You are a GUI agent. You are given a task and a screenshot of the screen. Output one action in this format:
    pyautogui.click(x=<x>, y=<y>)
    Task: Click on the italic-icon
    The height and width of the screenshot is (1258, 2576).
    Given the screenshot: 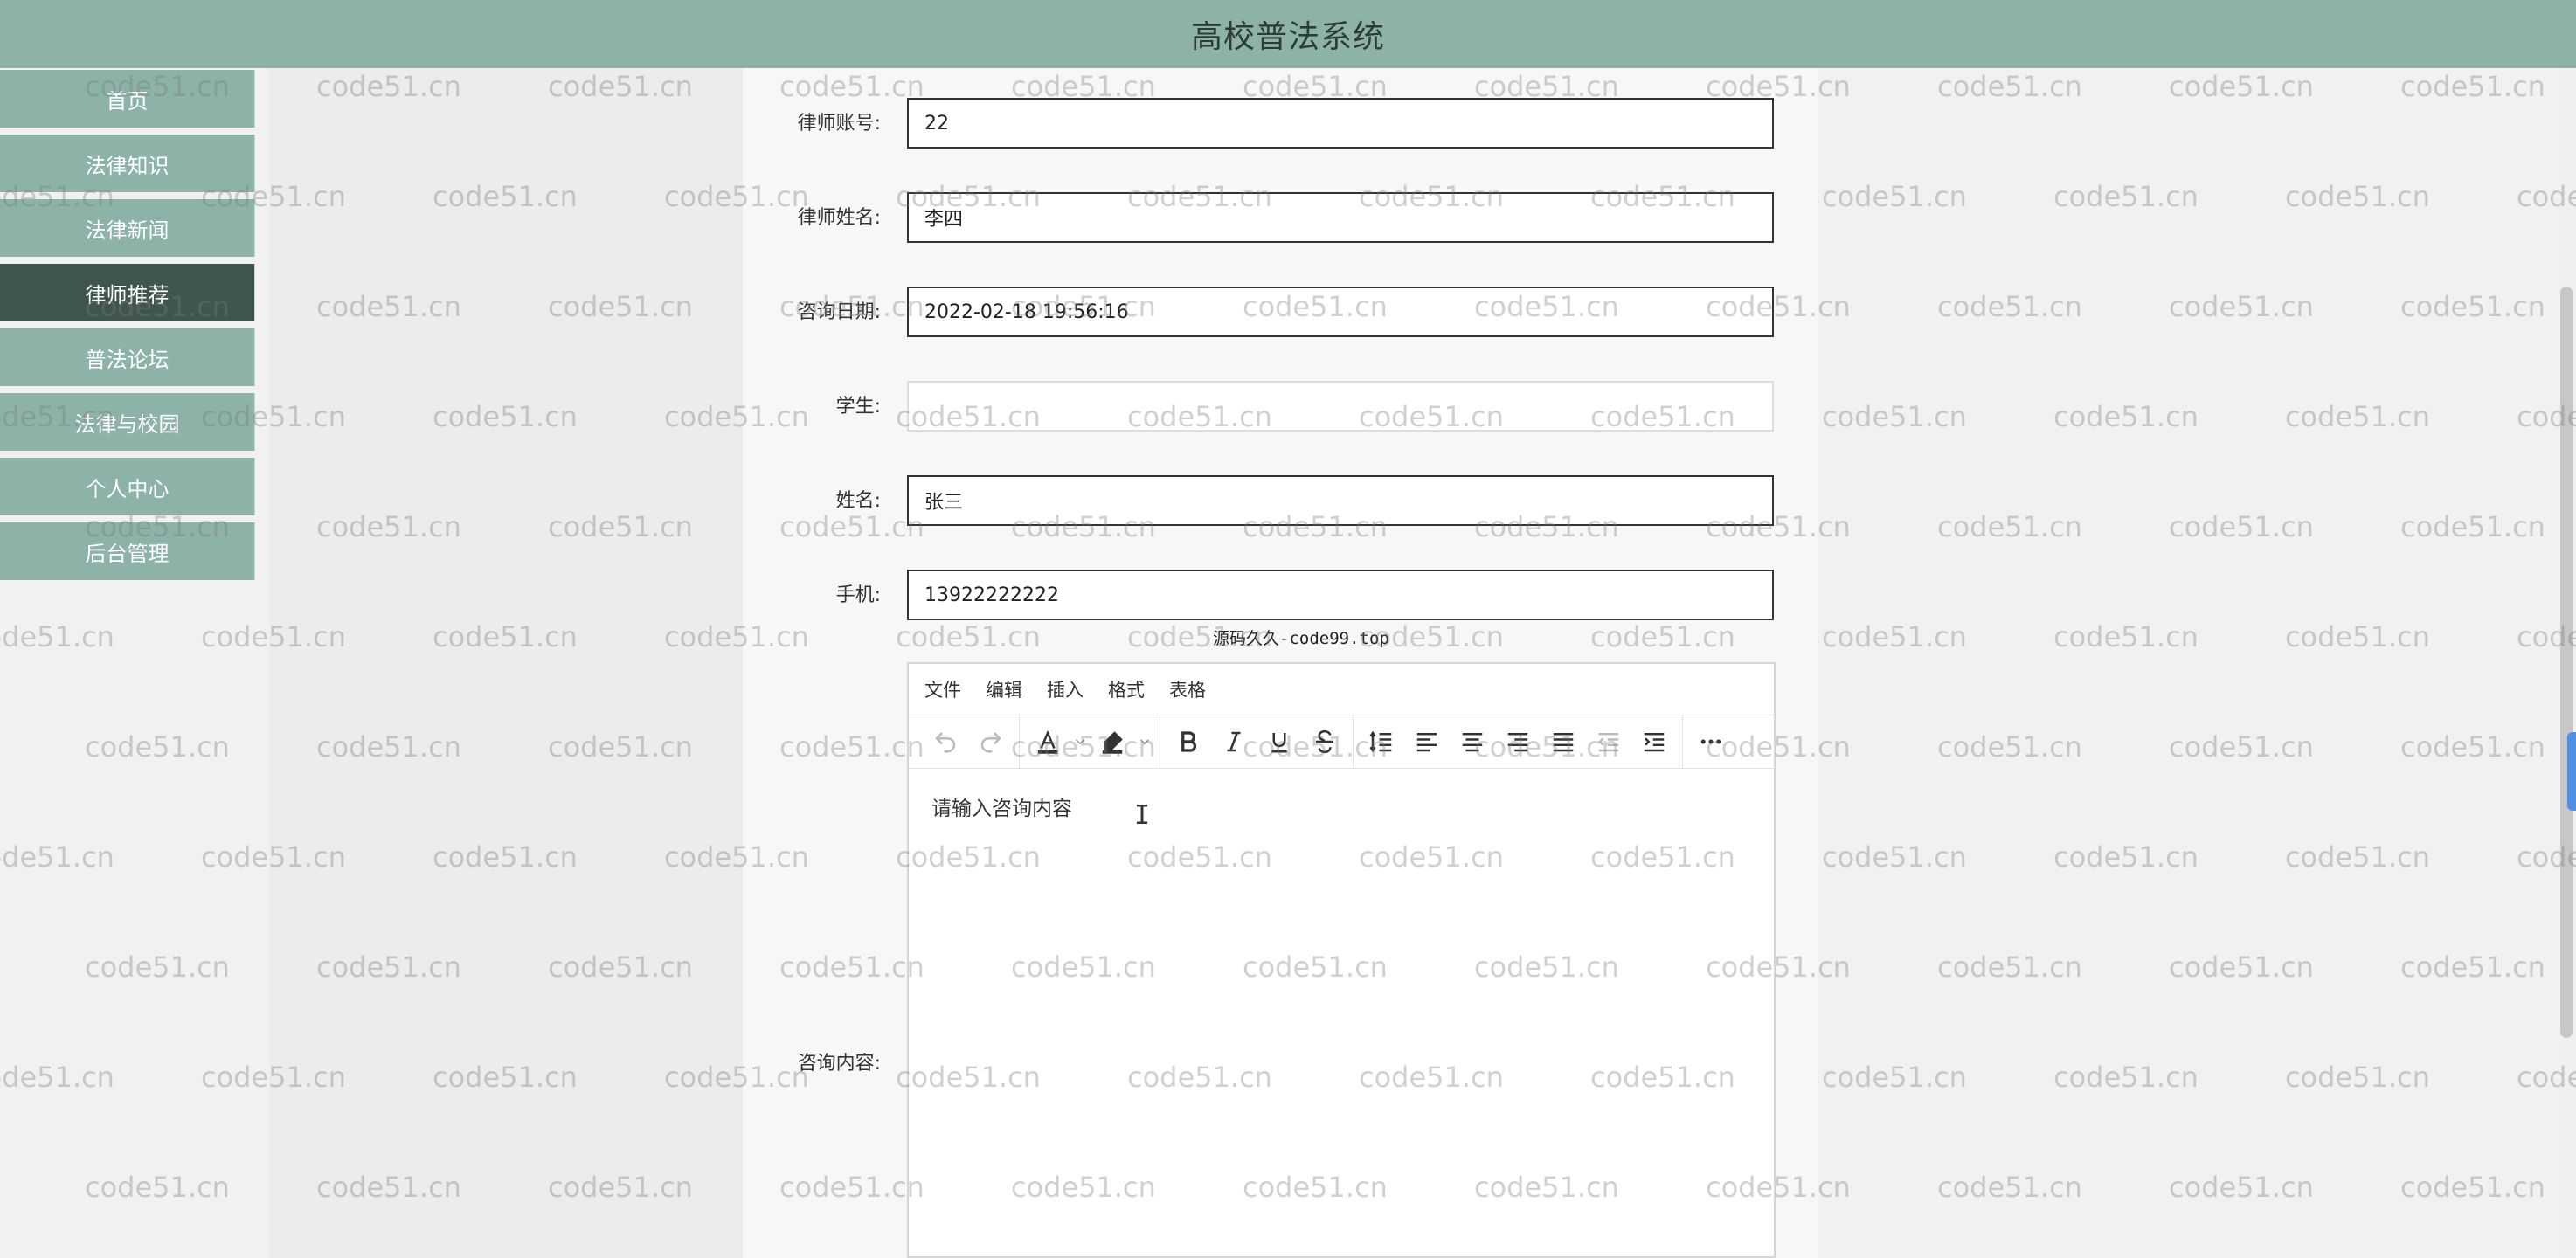 What is the action you would take?
    pyautogui.click(x=1234, y=742)
    